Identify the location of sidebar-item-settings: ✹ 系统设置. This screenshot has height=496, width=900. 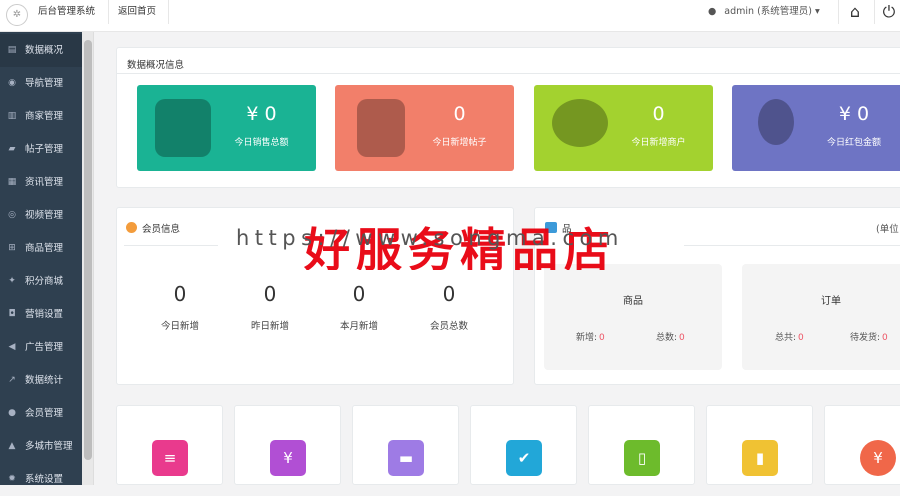
(41, 479).